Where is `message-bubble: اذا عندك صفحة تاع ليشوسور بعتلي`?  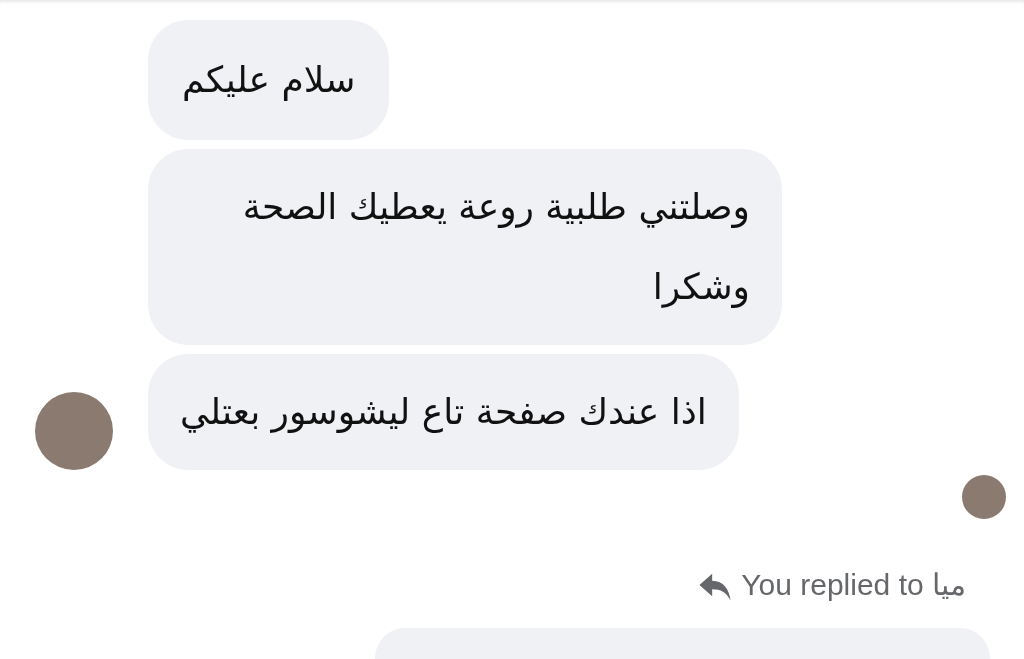
message-bubble: اذا عندك صفحة تاع ليشوسور بعتلي is located at coordinates (443, 412).